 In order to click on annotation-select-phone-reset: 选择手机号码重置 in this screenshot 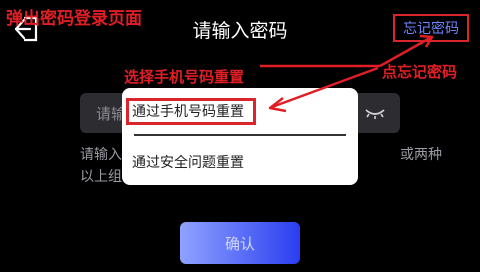, I will do `click(184, 77)`.